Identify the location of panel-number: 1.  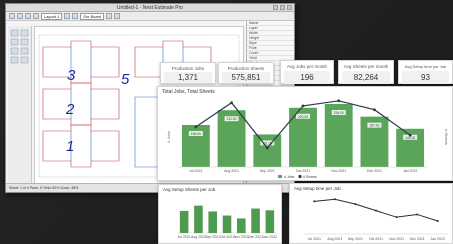
(70, 146).